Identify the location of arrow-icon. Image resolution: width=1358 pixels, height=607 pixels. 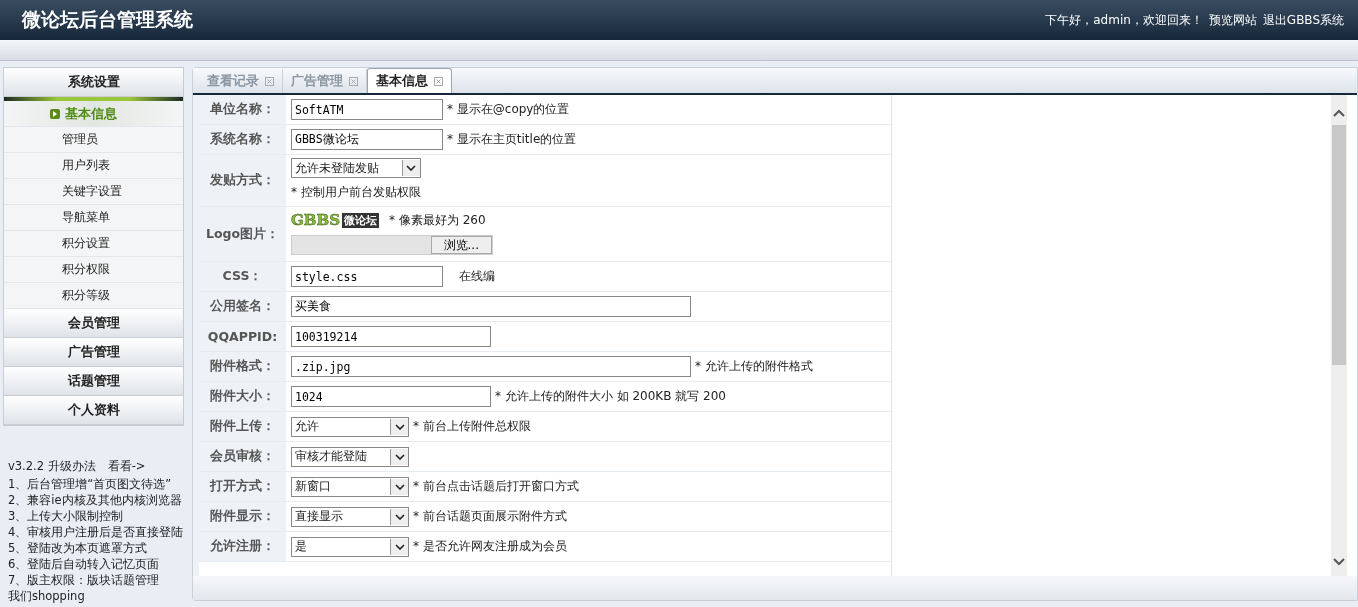
(55, 113).